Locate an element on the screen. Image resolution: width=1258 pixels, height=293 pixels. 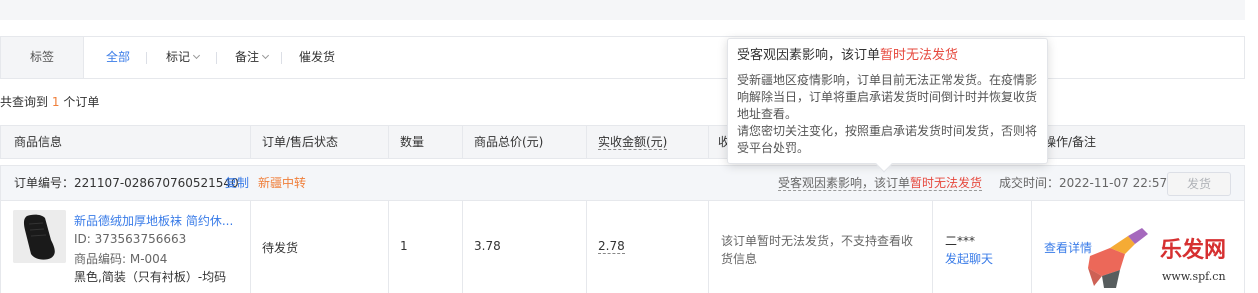
order-id: 订单编号：221107-028670760521540 is located at coordinates (126, 183).